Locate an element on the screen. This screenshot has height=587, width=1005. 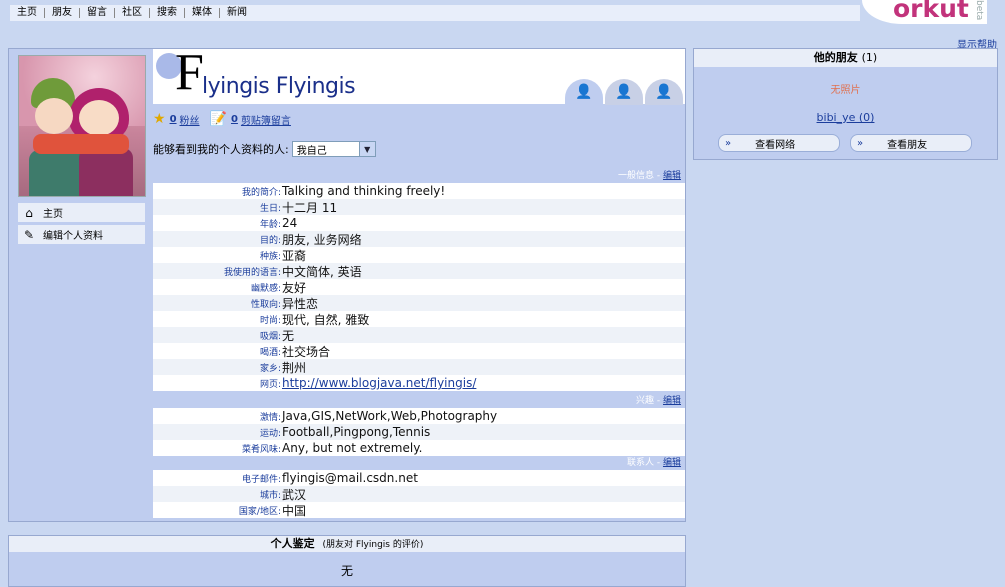
beta-label: beta is located at coordinates (979, 10).